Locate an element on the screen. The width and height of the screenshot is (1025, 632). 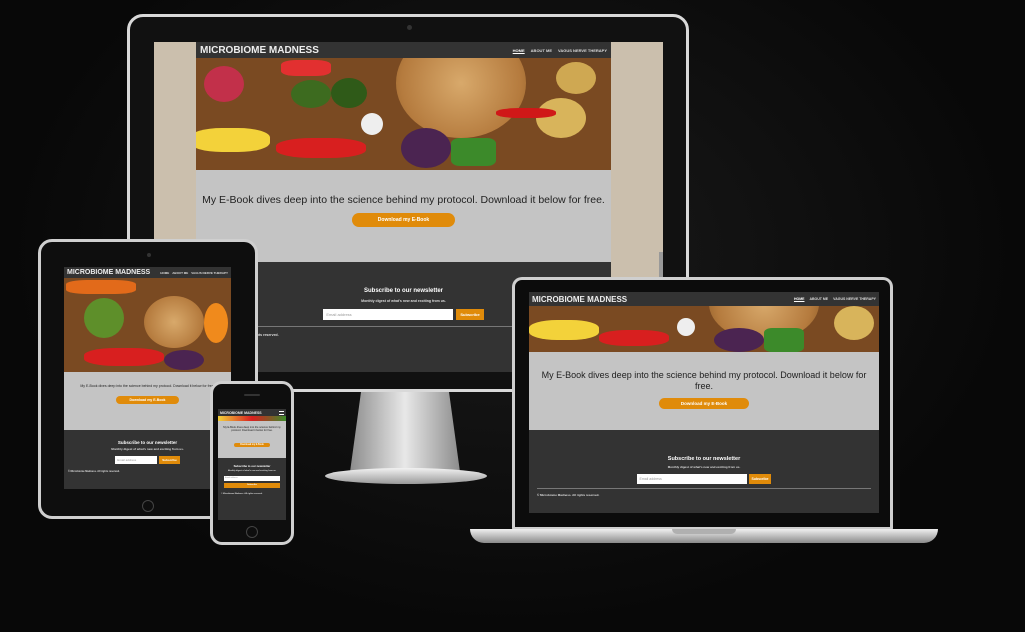
site-nav-links: HOME ABOUT ME VAGUS NERVE THERAPY is located at coordinates (560, 50).